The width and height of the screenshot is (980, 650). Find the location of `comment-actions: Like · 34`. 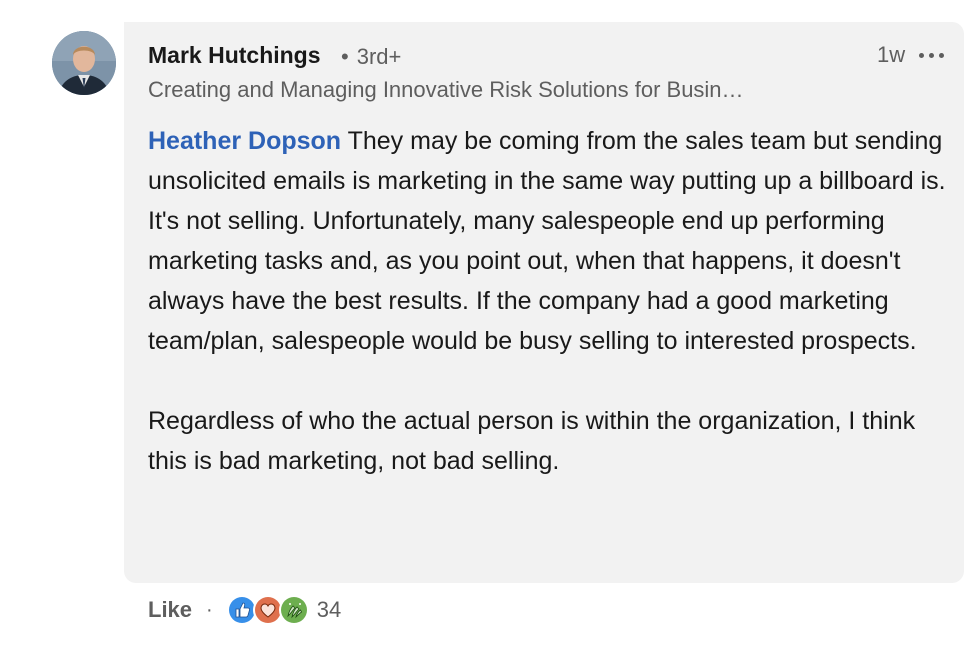

comment-actions: Like · 34 is located at coordinates (244, 610).